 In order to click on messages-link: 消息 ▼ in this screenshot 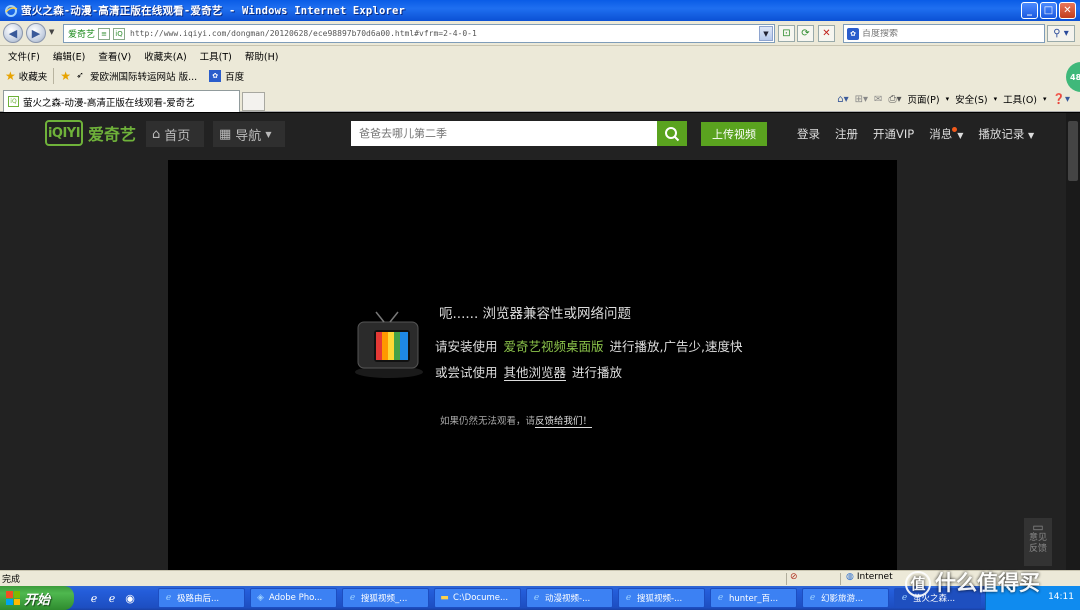, I will do `click(946, 134)`.